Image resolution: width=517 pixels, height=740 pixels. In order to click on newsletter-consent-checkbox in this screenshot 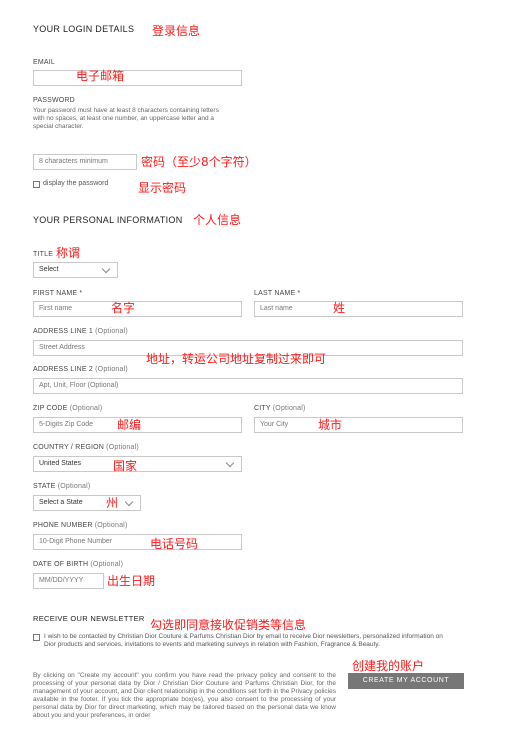, I will do `click(36, 637)`.